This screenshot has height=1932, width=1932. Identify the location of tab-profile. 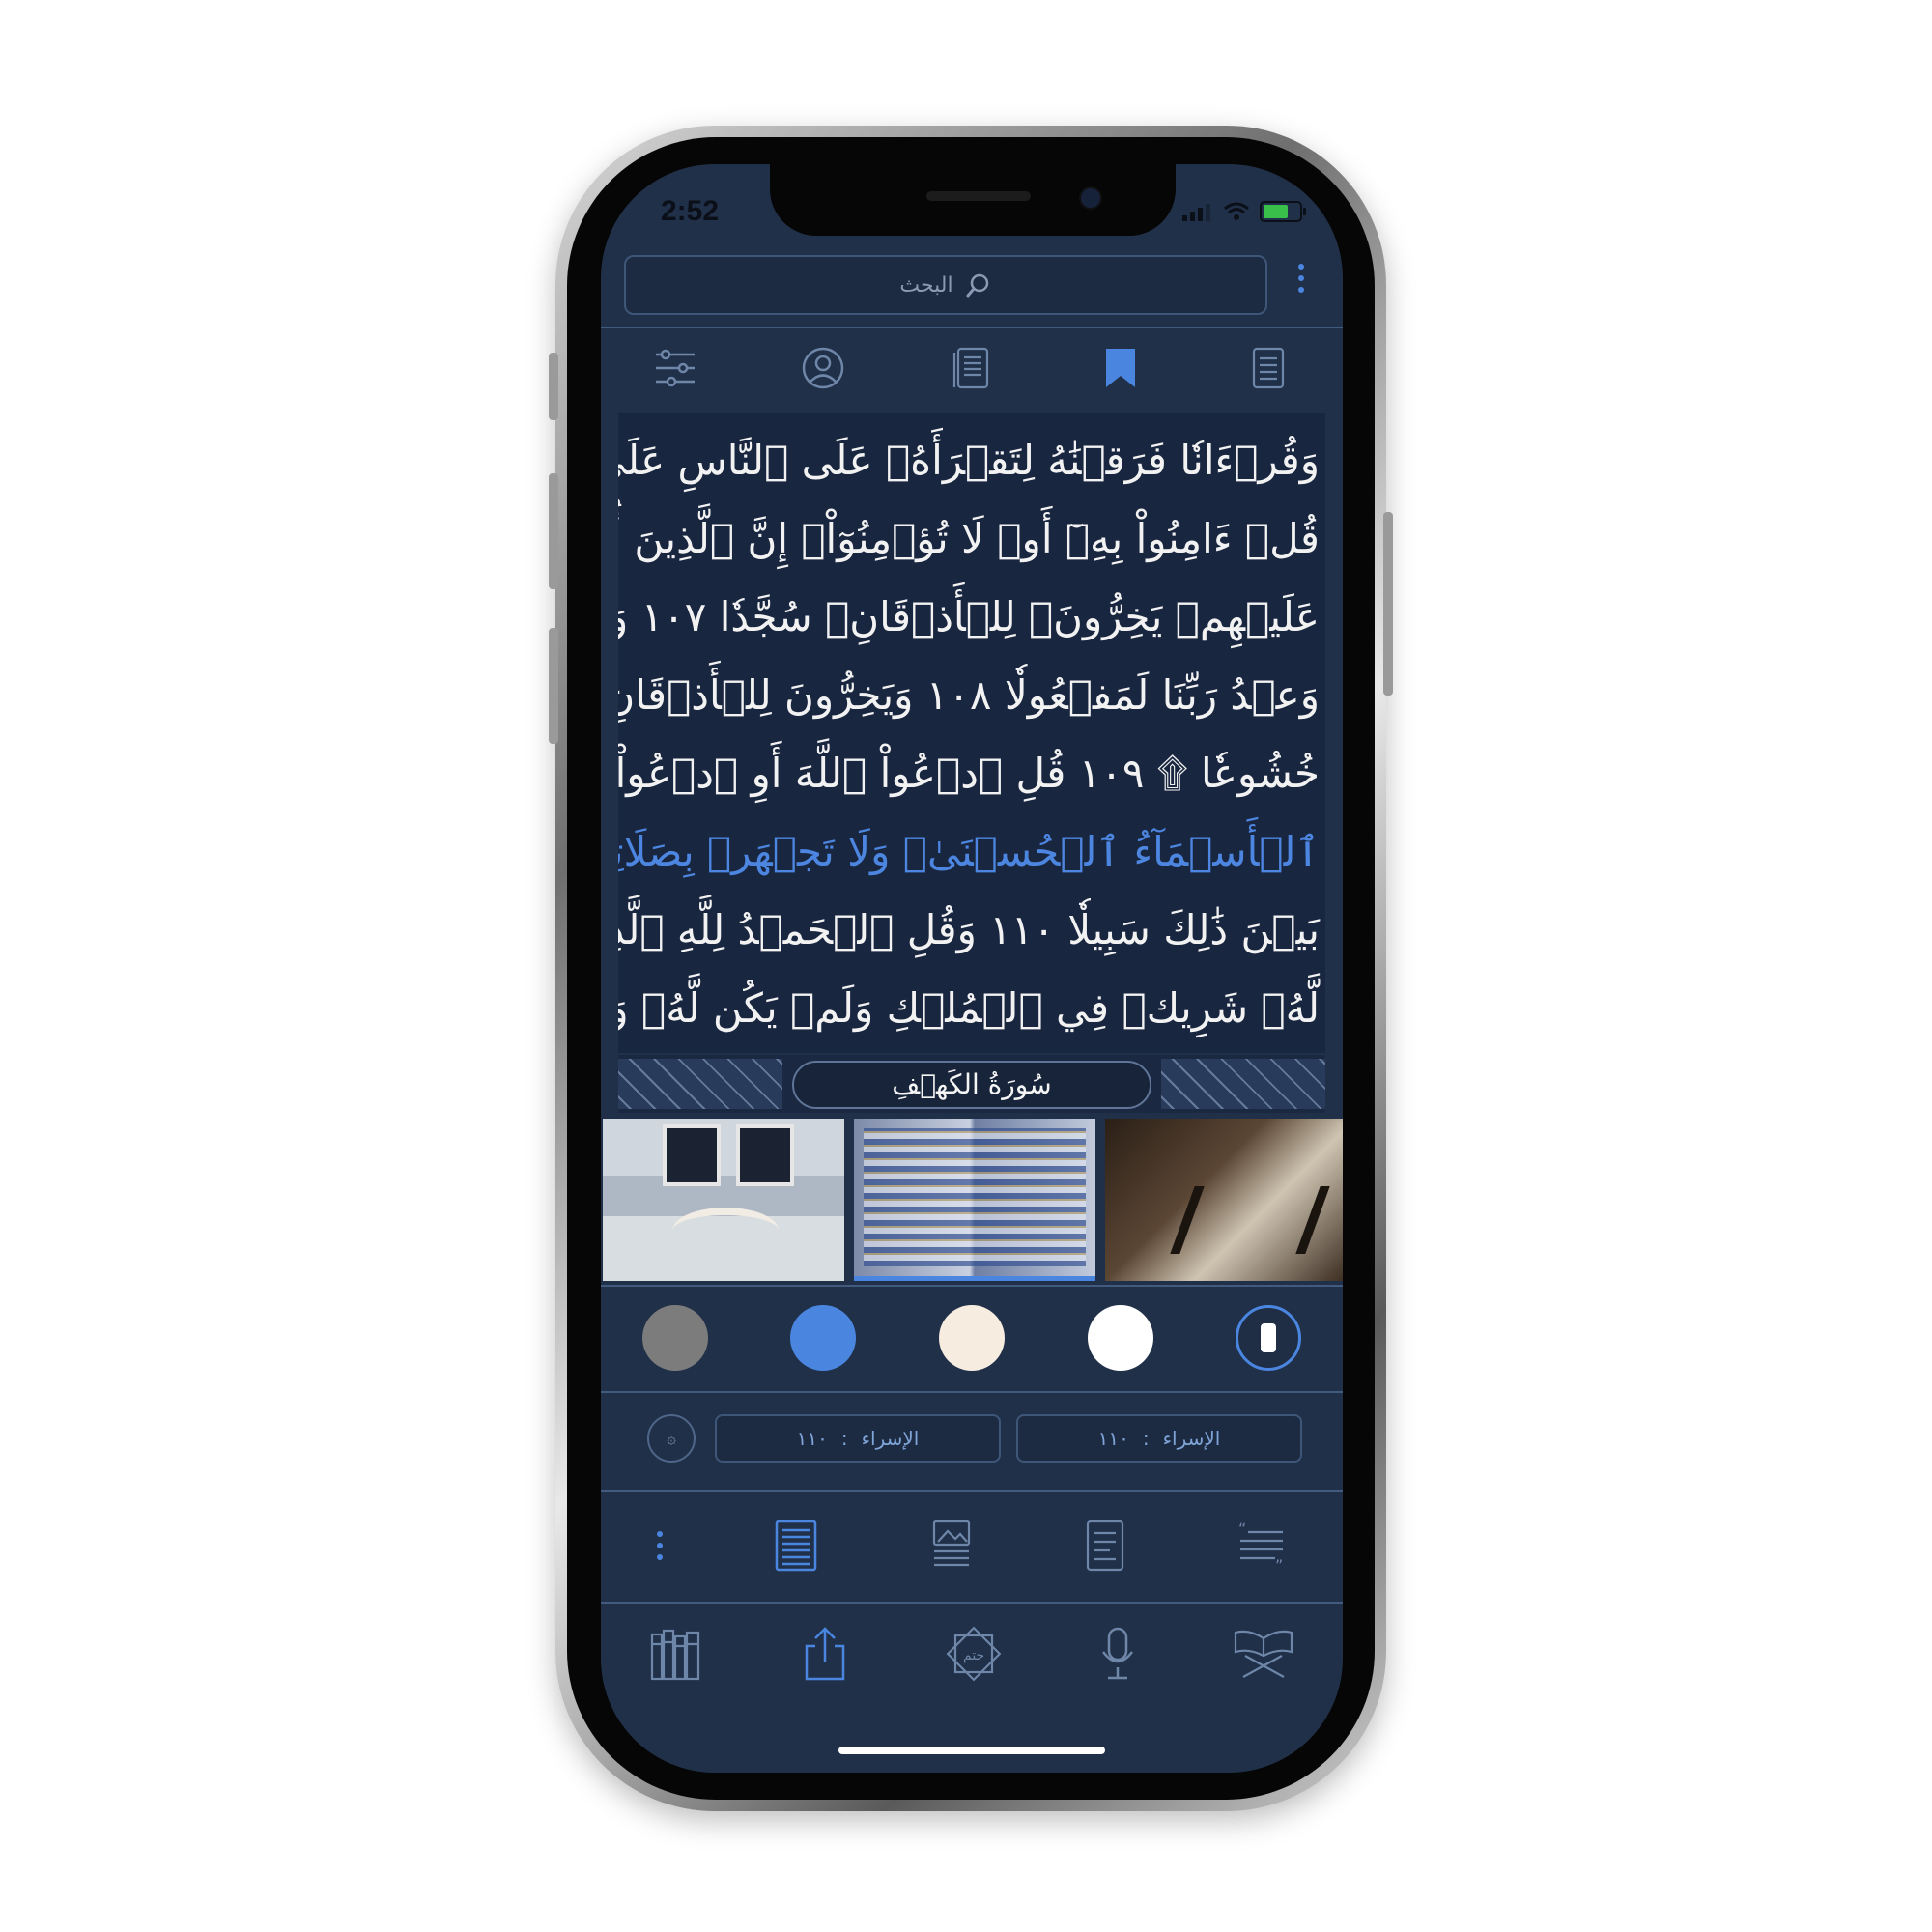
(823, 368).